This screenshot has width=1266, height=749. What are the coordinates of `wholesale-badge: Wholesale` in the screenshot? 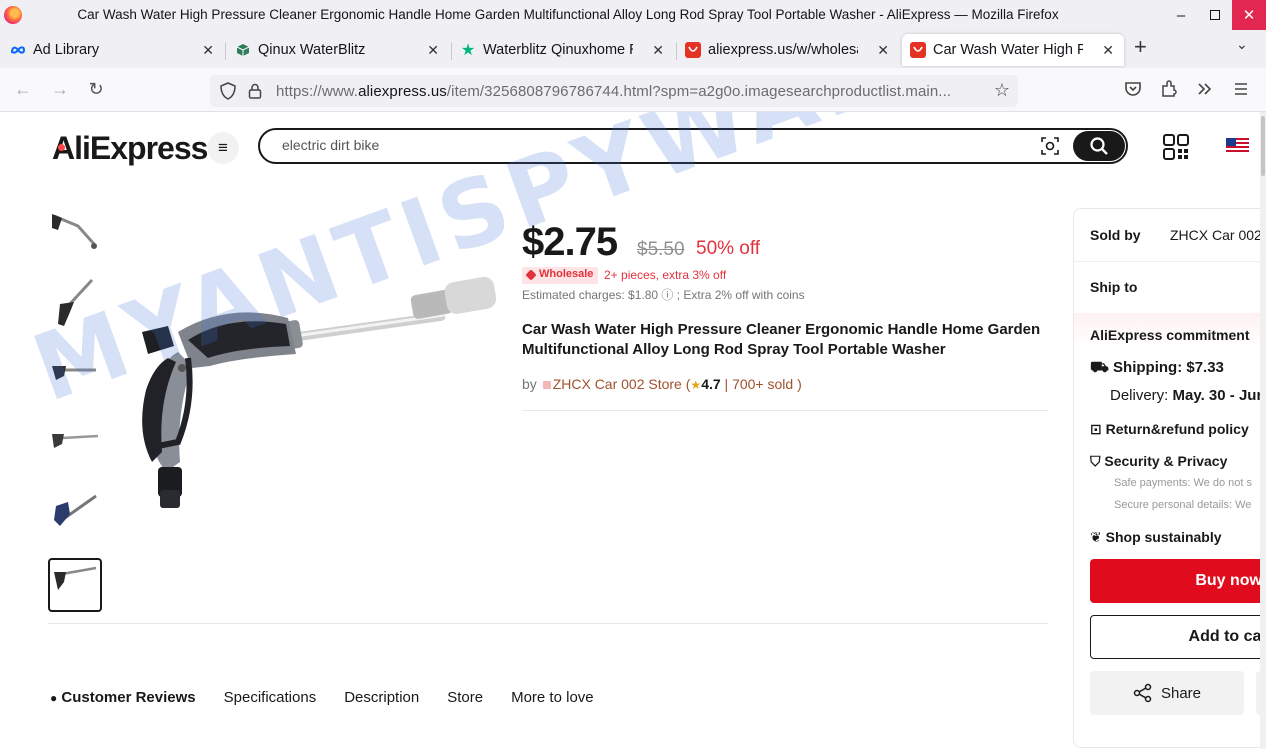 It's located at (560, 275).